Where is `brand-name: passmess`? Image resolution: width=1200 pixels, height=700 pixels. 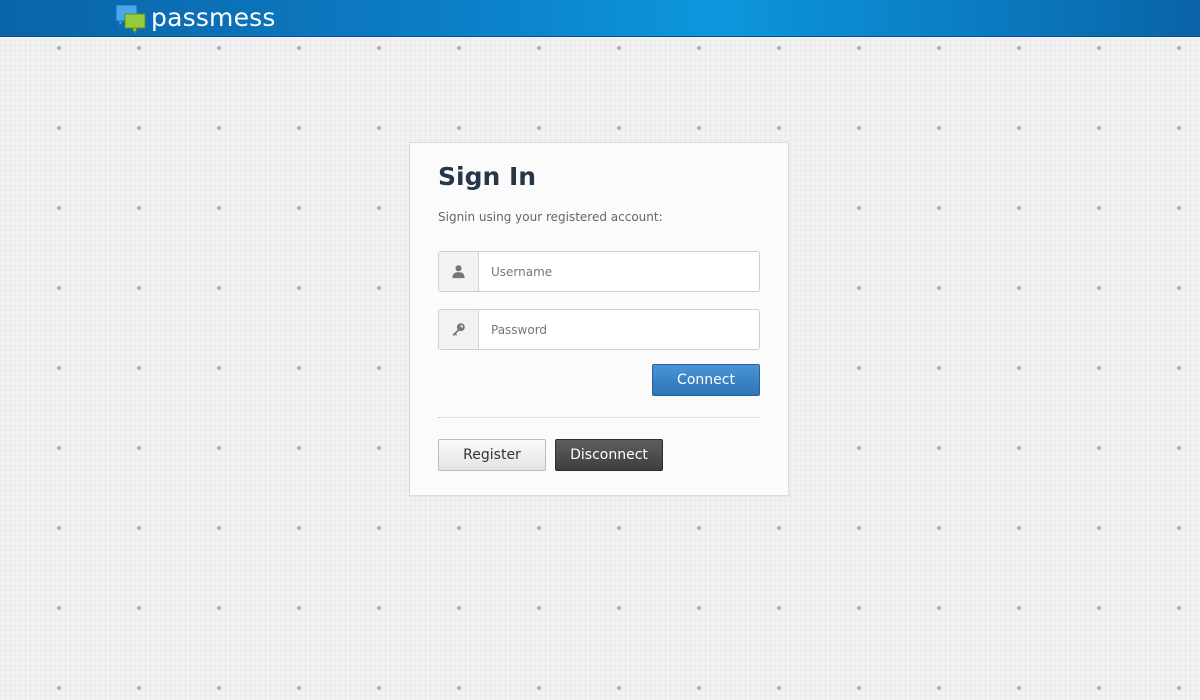 brand-name: passmess is located at coordinates (213, 17).